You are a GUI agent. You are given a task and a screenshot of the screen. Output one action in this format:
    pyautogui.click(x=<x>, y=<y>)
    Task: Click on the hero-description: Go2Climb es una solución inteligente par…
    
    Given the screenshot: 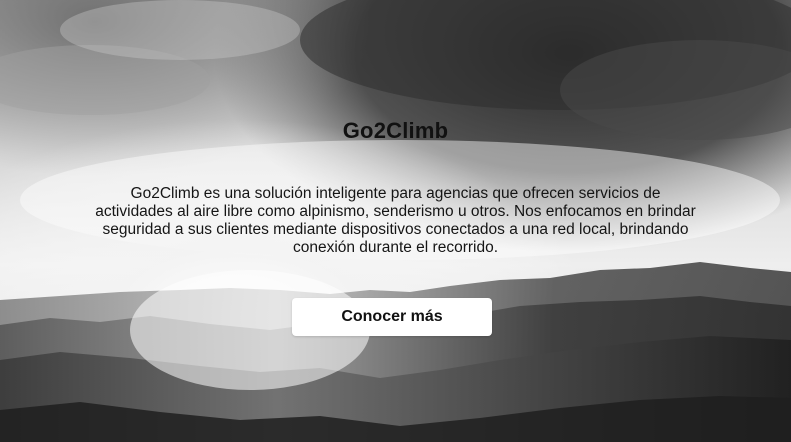 What is the action you would take?
    pyautogui.click(x=395, y=220)
    